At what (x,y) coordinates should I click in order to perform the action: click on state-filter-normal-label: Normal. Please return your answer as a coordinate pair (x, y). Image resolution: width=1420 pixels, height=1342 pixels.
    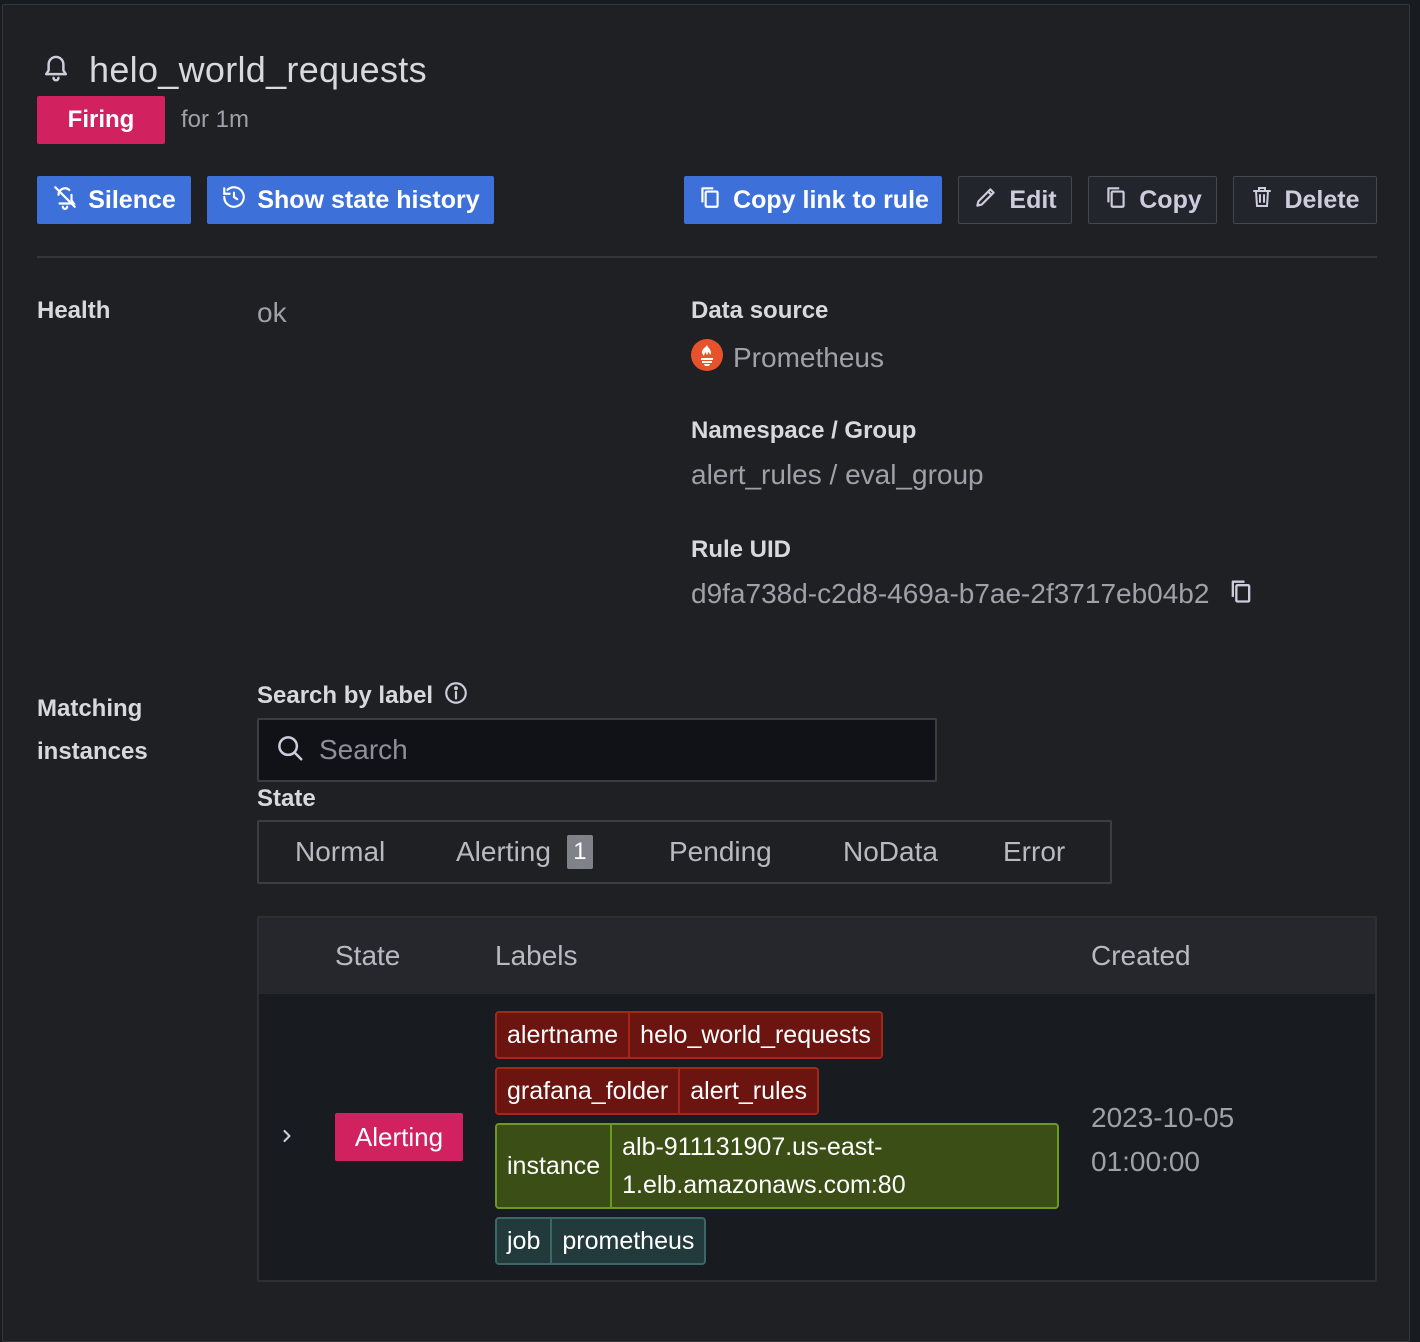
    Looking at the image, I should click on (340, 851).